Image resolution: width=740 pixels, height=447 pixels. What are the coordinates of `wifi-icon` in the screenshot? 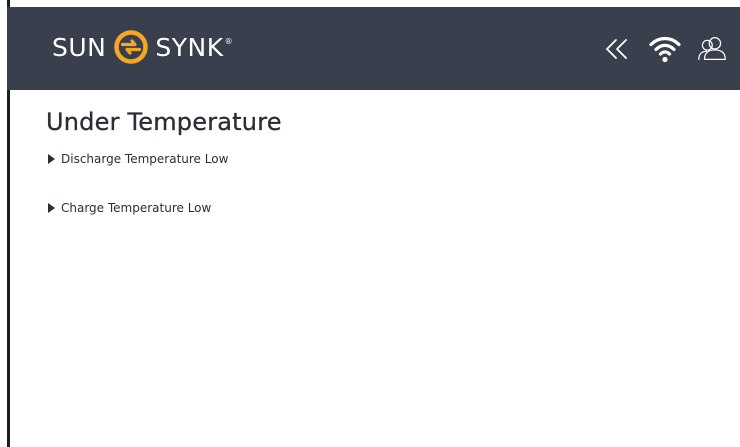 It's located at (665, 49).